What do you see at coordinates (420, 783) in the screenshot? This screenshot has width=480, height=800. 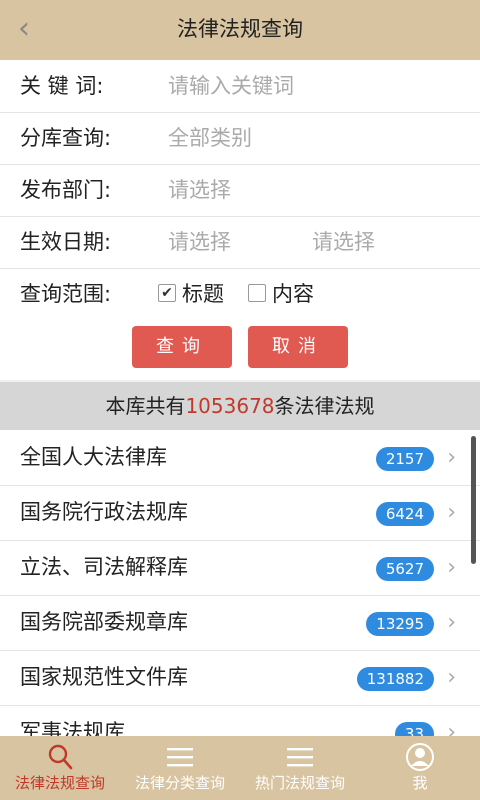 I see `tab-label: 我` at bounding box center [420, 783].